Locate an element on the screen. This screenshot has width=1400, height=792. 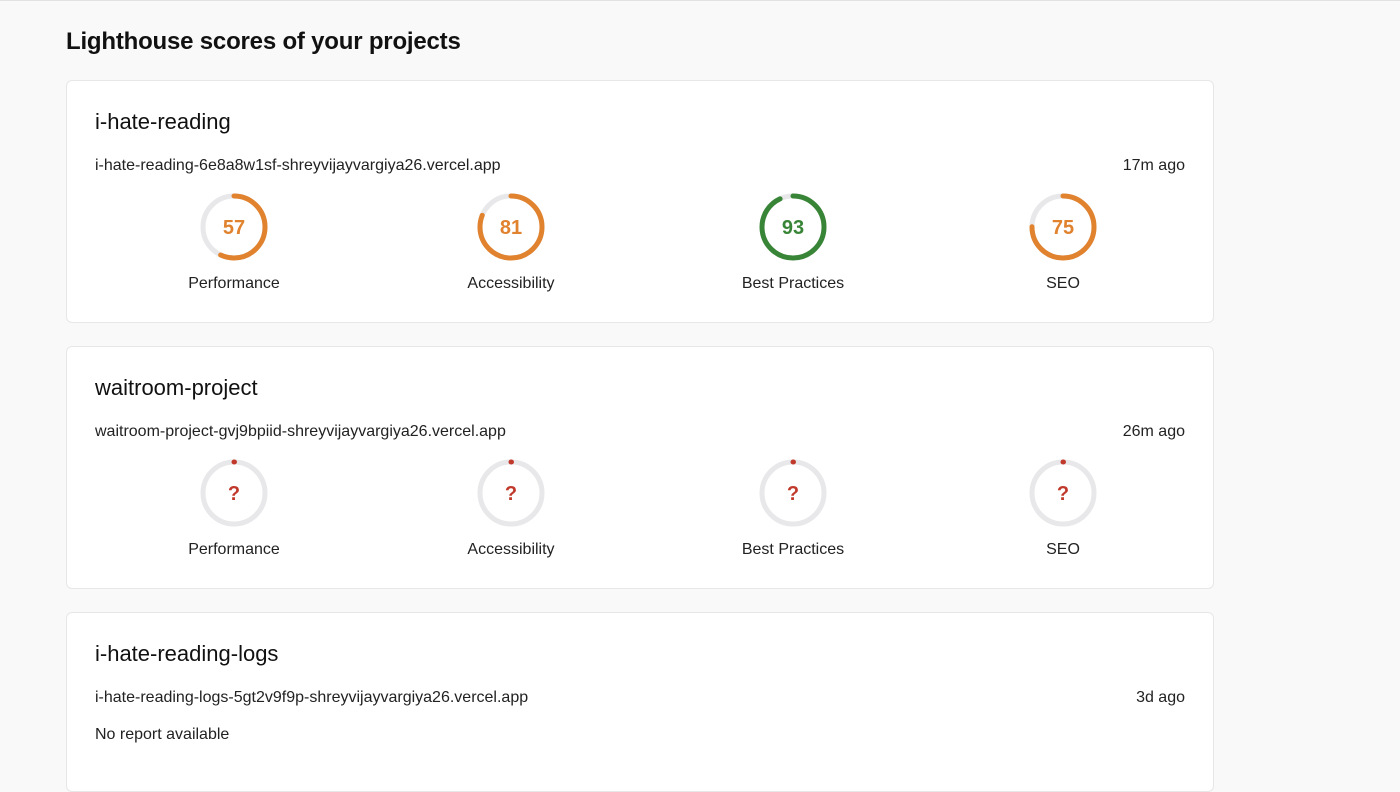
score-gauge-performance: 57 Performance is located at coordinates (234, 242).